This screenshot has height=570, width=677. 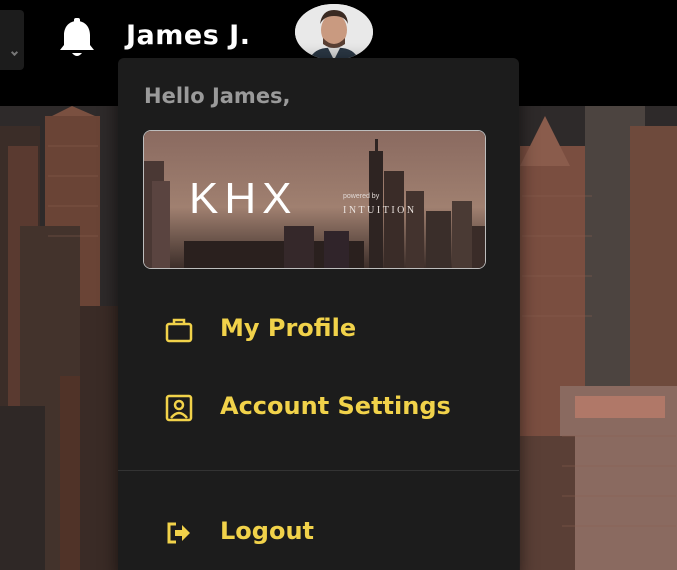 I want to click on khx-logo: KHX, so click(x=243, y=198).